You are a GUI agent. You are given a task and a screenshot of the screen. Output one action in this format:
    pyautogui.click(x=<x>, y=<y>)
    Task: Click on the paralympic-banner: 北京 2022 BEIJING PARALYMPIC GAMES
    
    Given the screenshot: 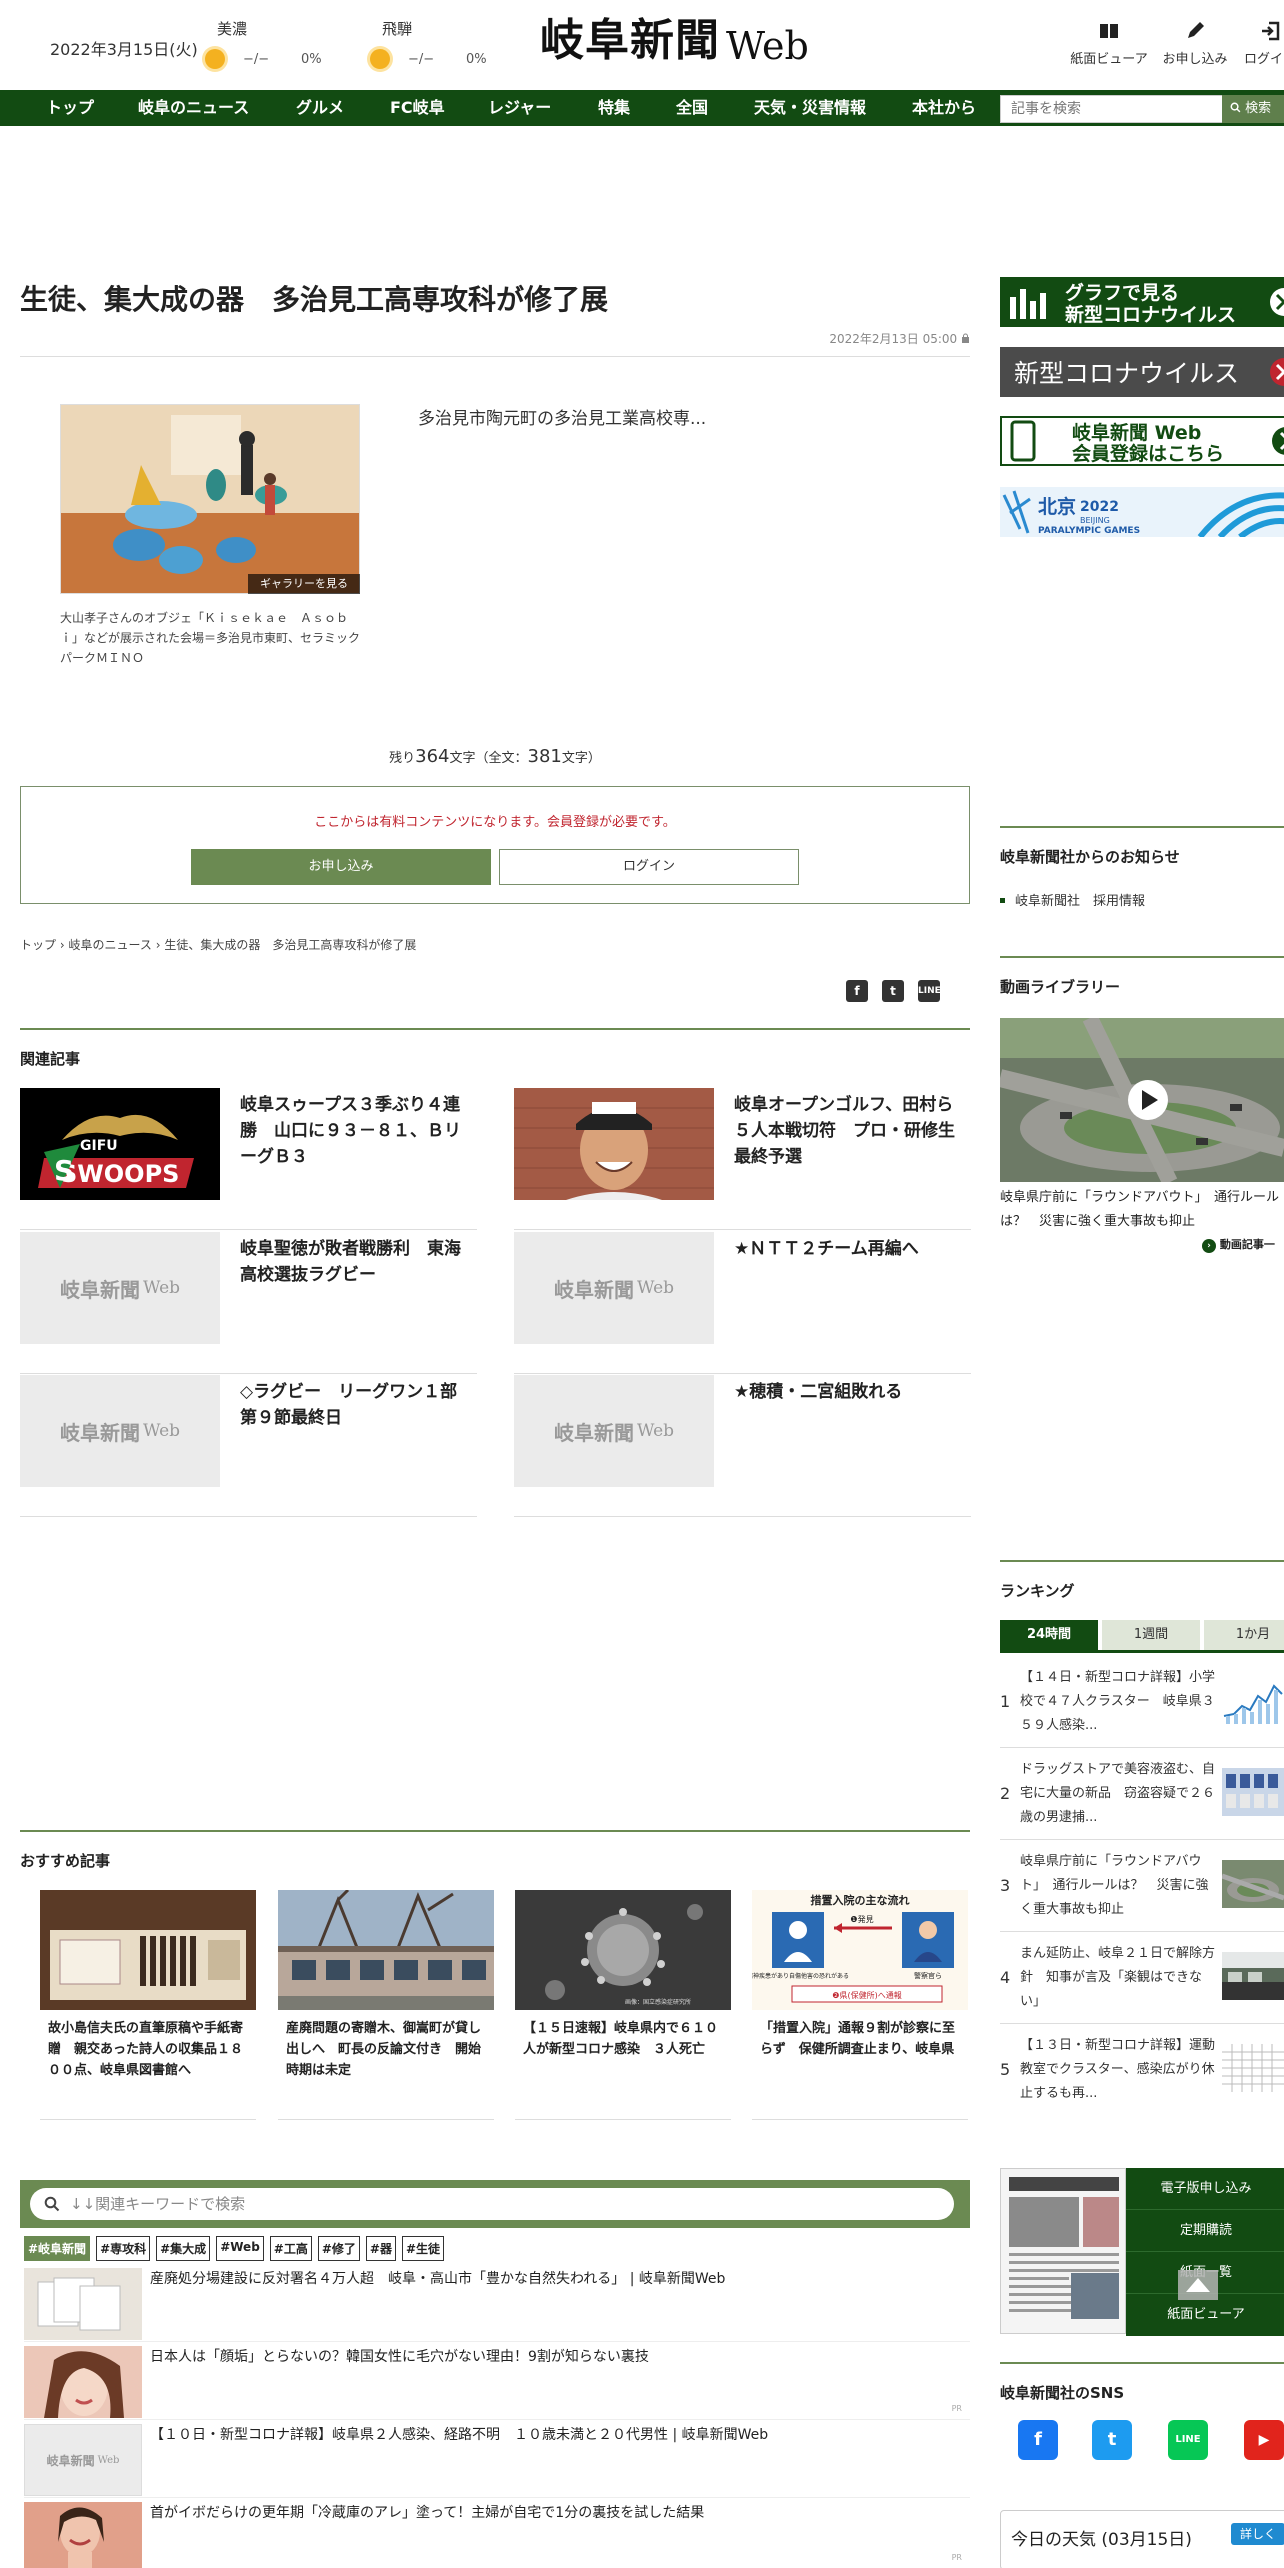 What is the action you would take?
    pyautogui.click(x=1142, y=512)
    